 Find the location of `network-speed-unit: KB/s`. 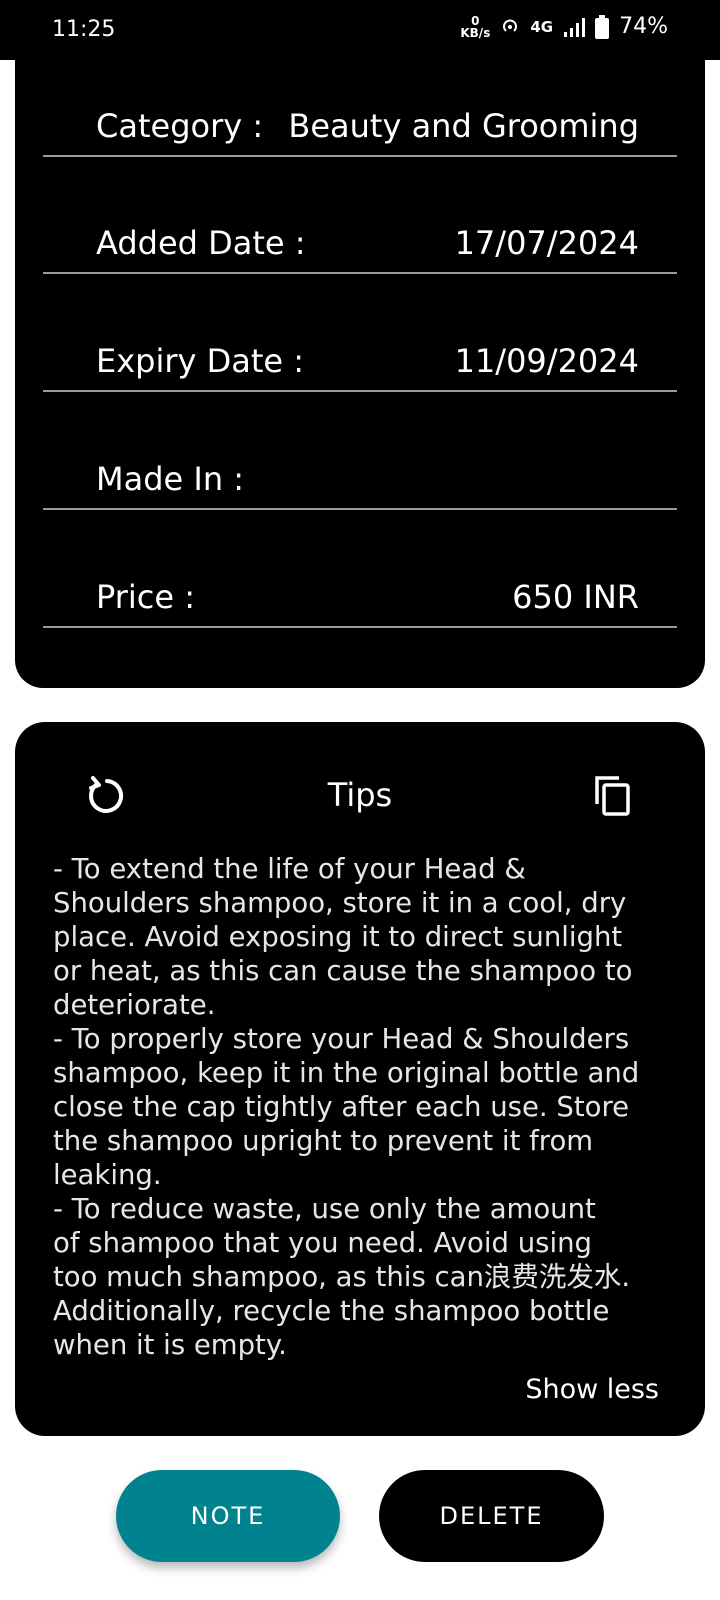

network-speed-unit: KB/s is located at coordinates (475, 32).